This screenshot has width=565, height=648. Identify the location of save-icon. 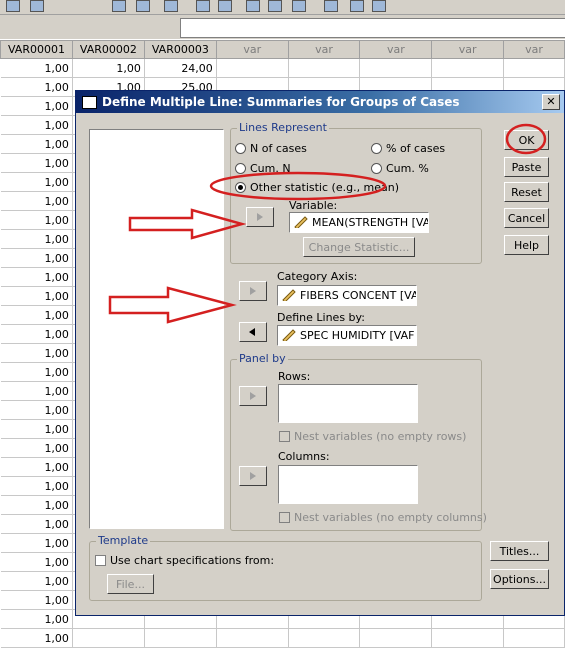
(13, 6).